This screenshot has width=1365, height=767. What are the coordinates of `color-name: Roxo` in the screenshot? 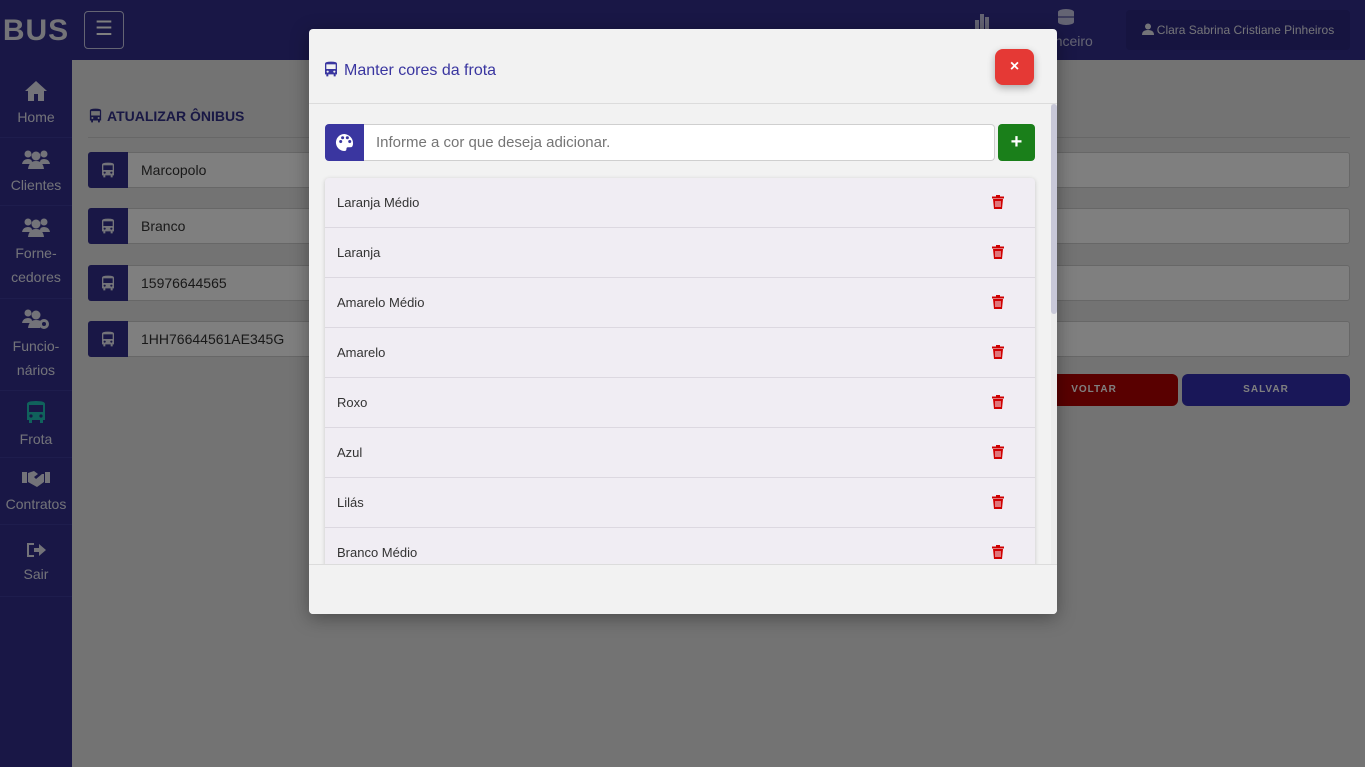 It's located at (352, 402).